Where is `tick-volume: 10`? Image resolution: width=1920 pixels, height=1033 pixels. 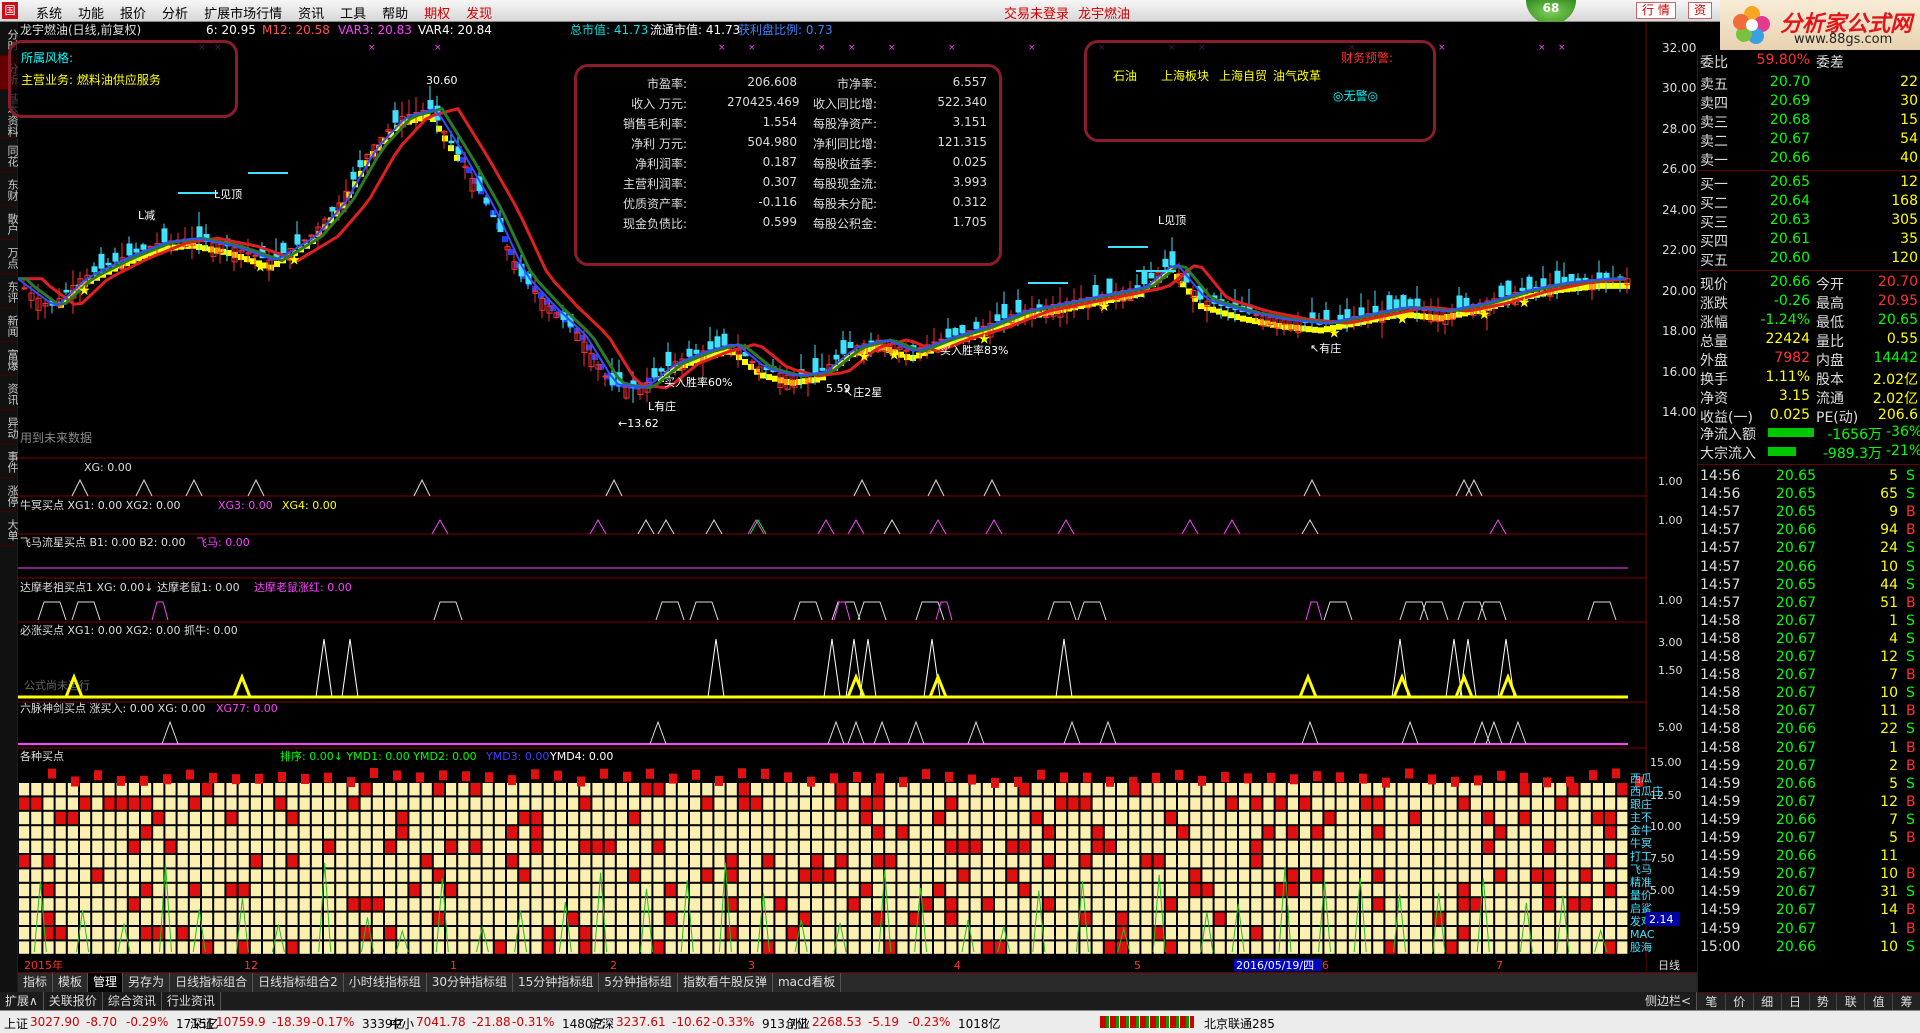 tick-volume: 10 is located at coordinates (1889, 566).